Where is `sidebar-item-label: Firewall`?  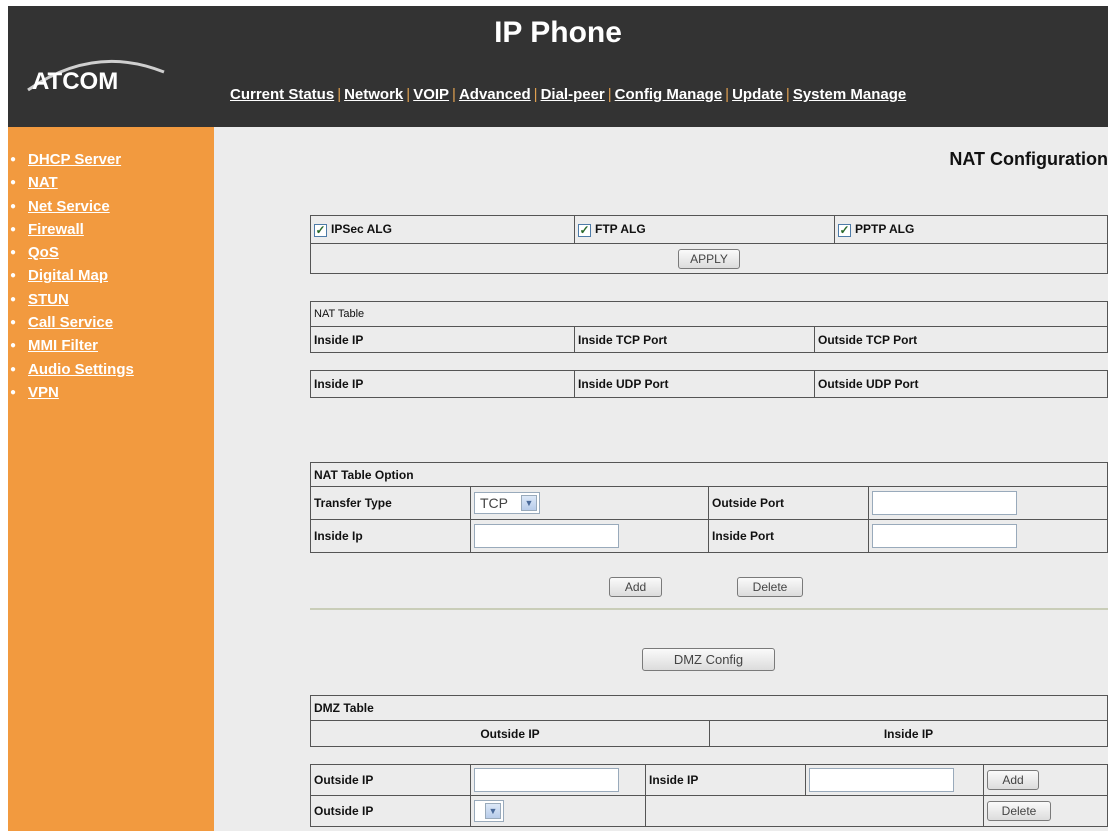
sidebar-item-label: Firewall is located at coordinates (56, 229).